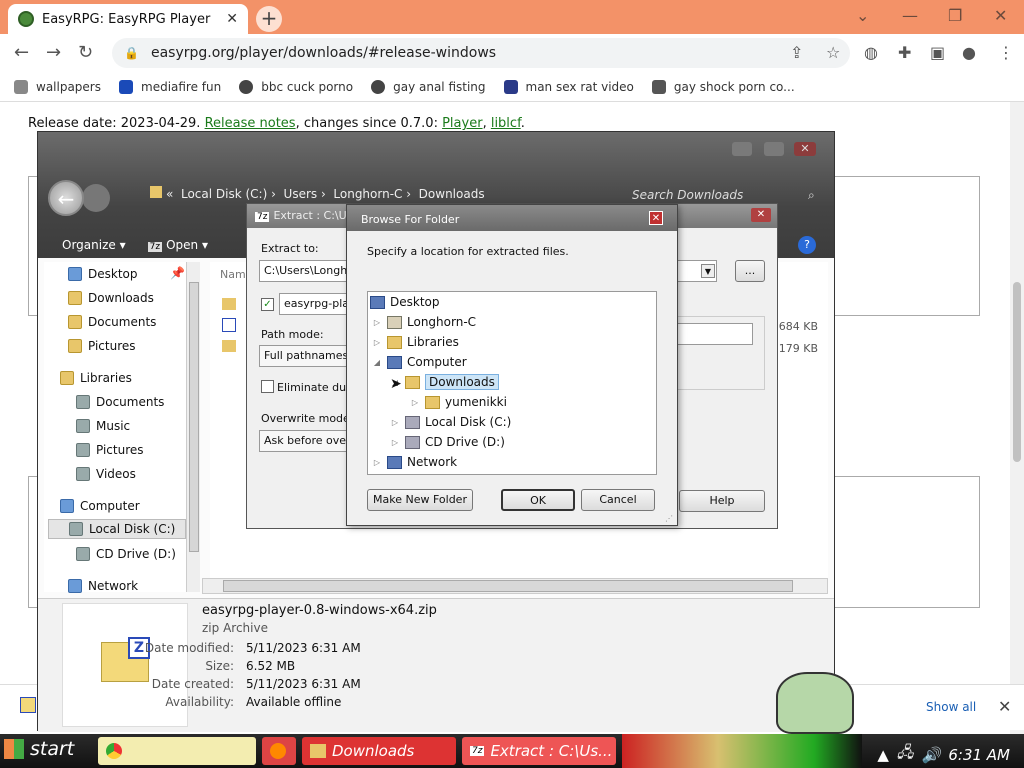 This screenshot has width=1024, height=768. I want to click on bookmark-wallpapers: wallpapers, so click(57, 86).